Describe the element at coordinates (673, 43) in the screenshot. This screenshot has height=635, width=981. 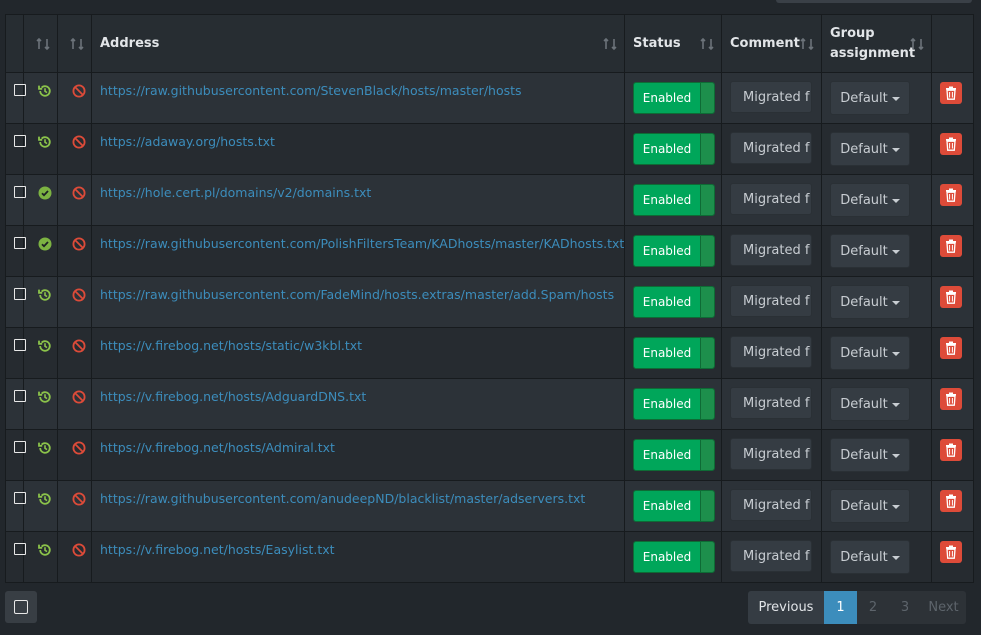
I see `header-status: Status` at that location.